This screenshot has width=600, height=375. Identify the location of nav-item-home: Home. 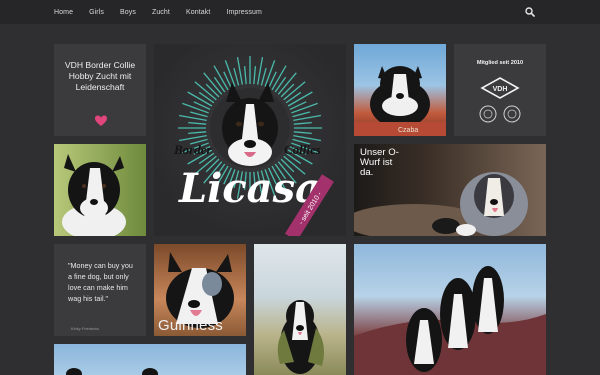
(63, 12).